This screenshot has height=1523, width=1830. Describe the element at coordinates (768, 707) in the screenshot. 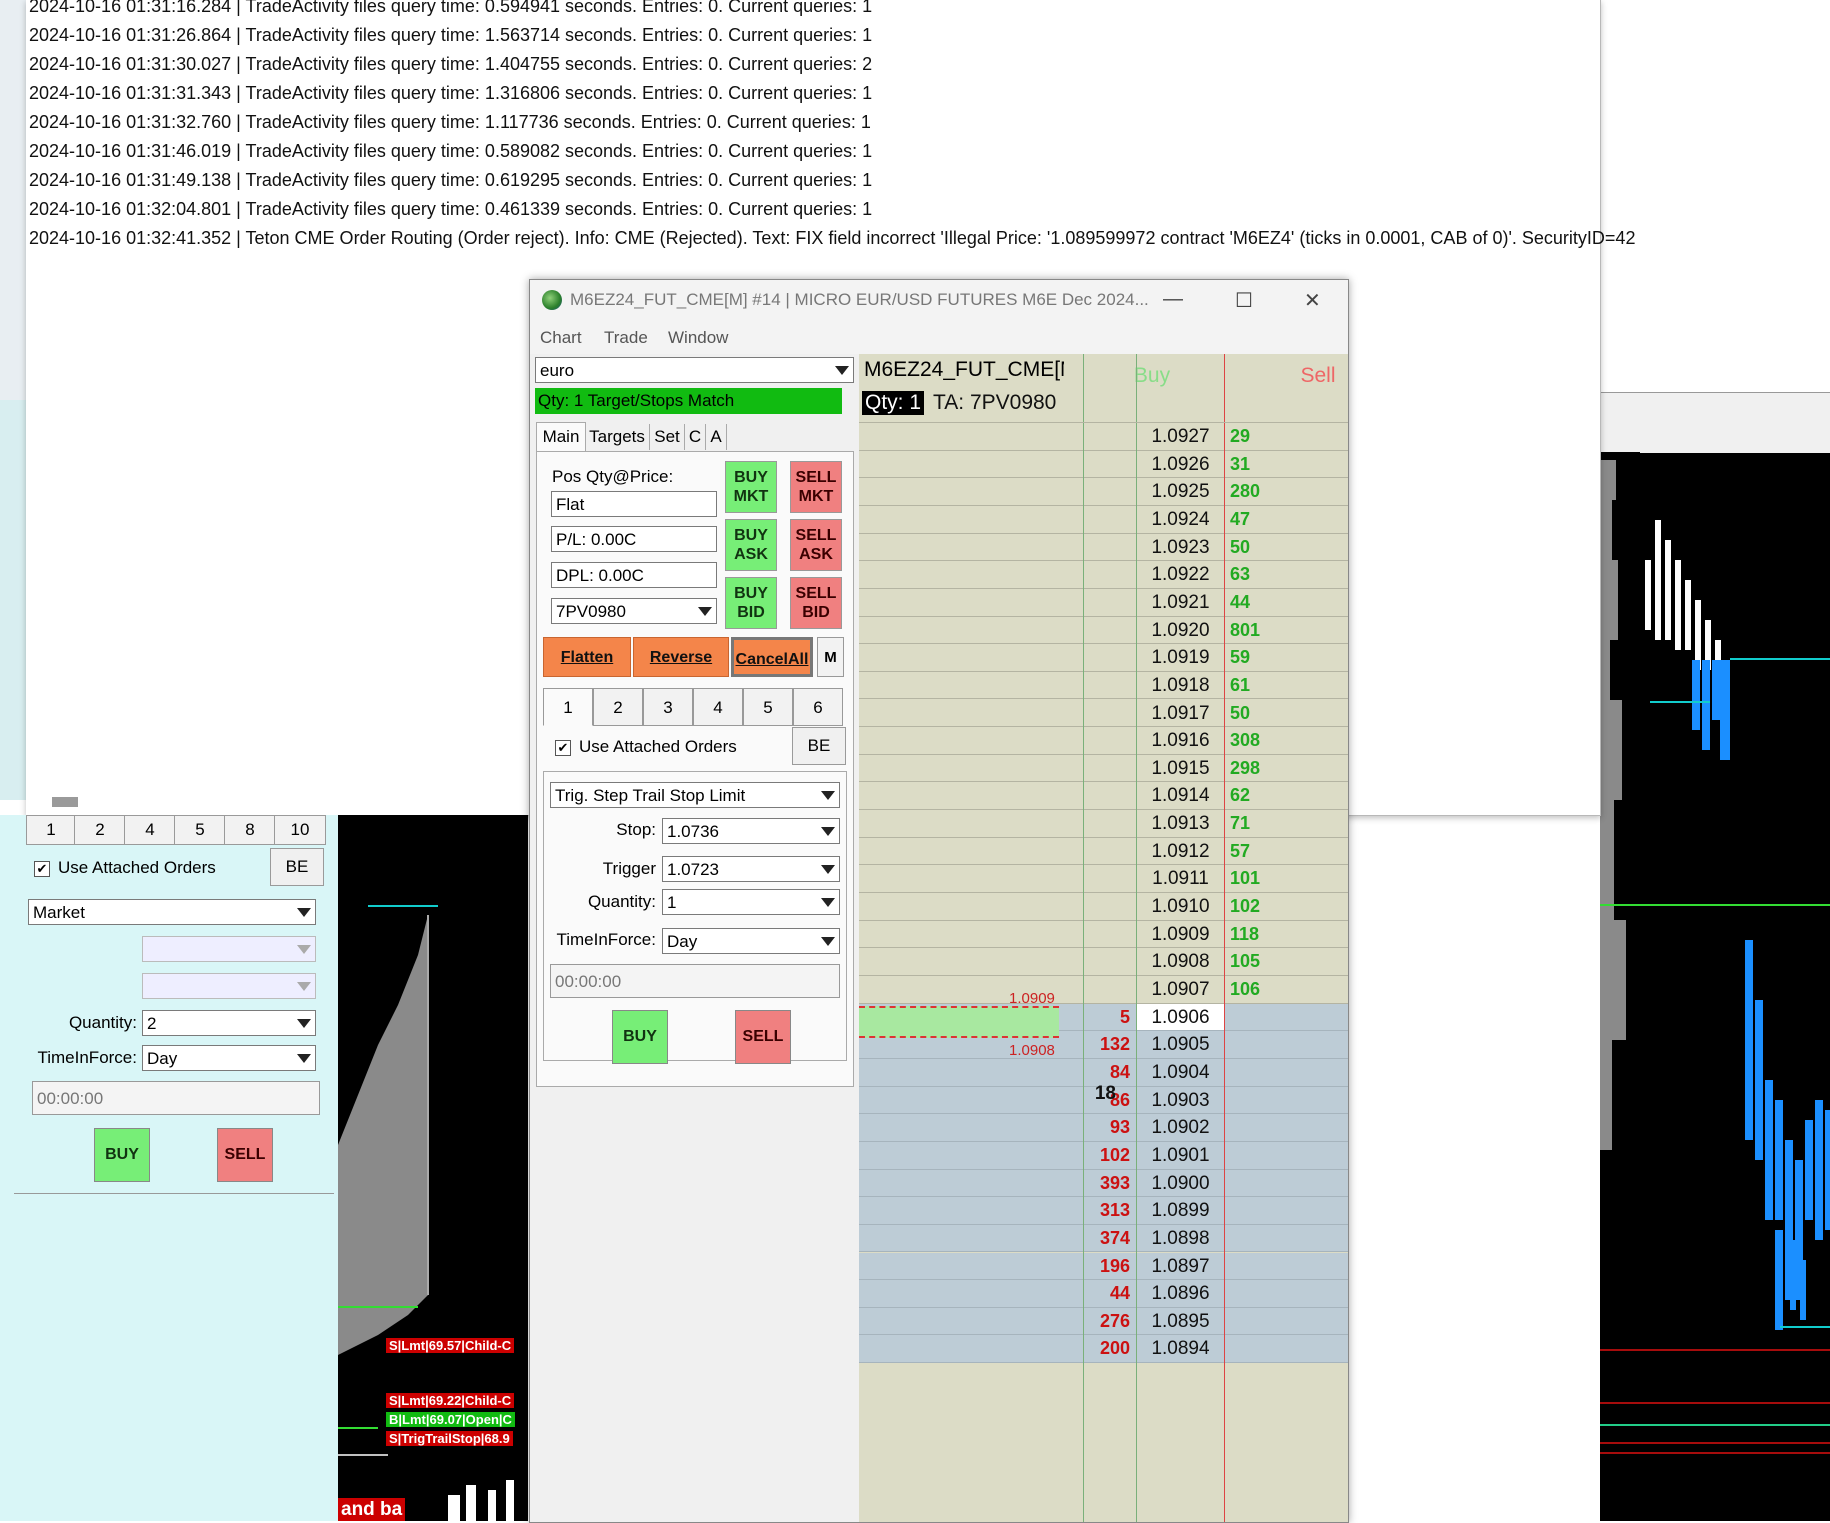

I see `qty-tab-5: 5` at that location.